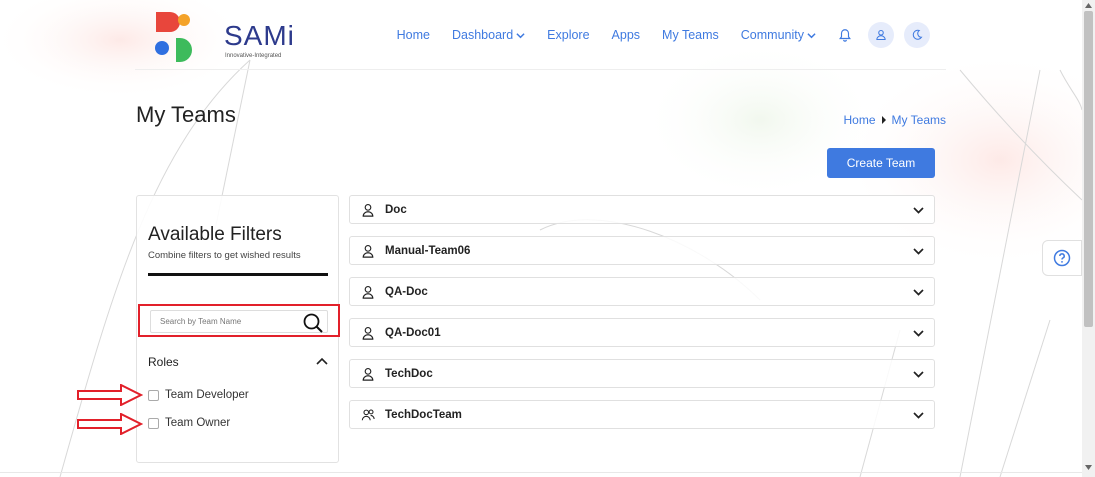  I want to click on nav-apps-label: Apps, so click(626, 35).